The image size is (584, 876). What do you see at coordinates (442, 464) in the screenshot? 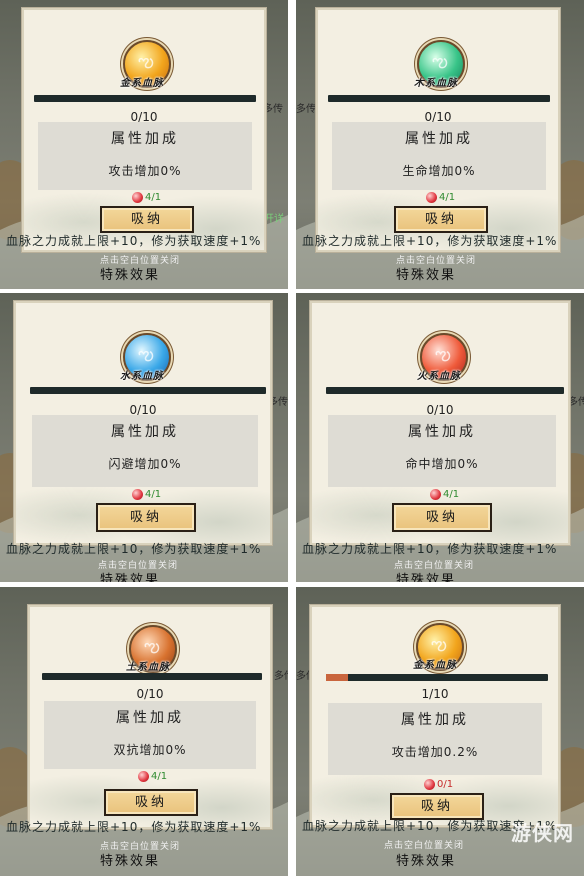
I see `attribute-effect: 命中增加0%` at bounding box center [442, 464].